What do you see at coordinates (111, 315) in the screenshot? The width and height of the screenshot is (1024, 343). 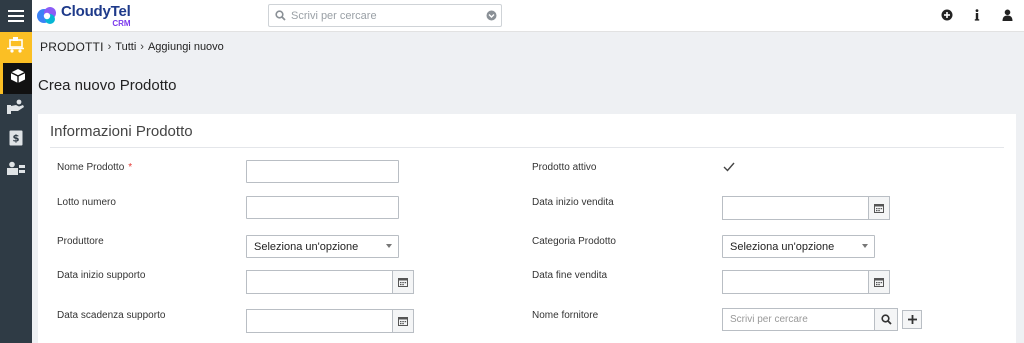 I see `support-expiry-date-label: Data scadenza supporto` at bounding box center [111, 315].